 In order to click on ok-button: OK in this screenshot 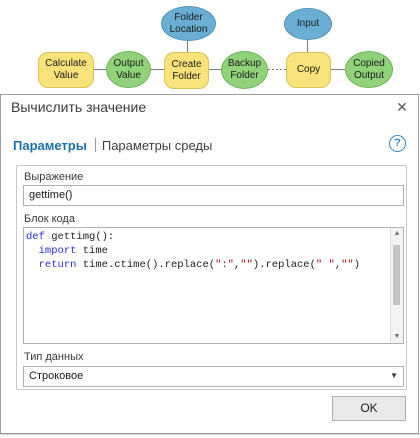, I will do `click(369, 408)`.